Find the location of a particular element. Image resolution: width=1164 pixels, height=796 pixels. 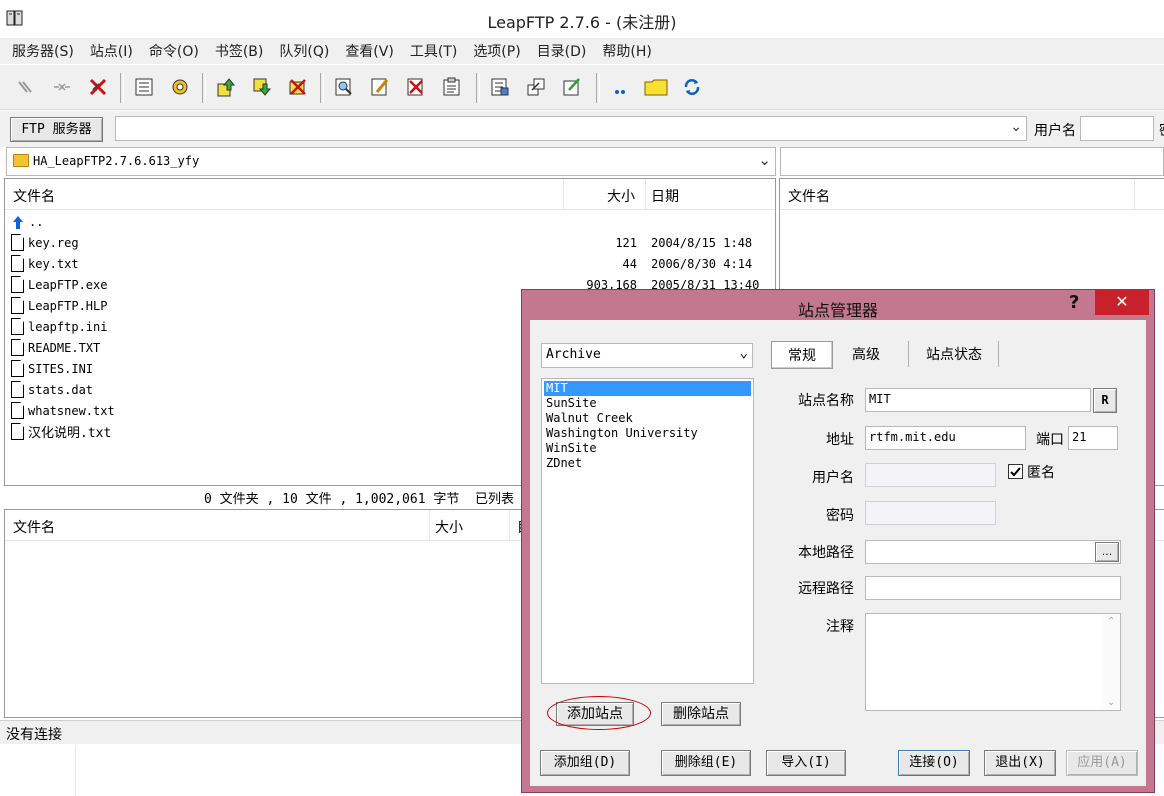

delete-icon is located at coordinates (416, 87).